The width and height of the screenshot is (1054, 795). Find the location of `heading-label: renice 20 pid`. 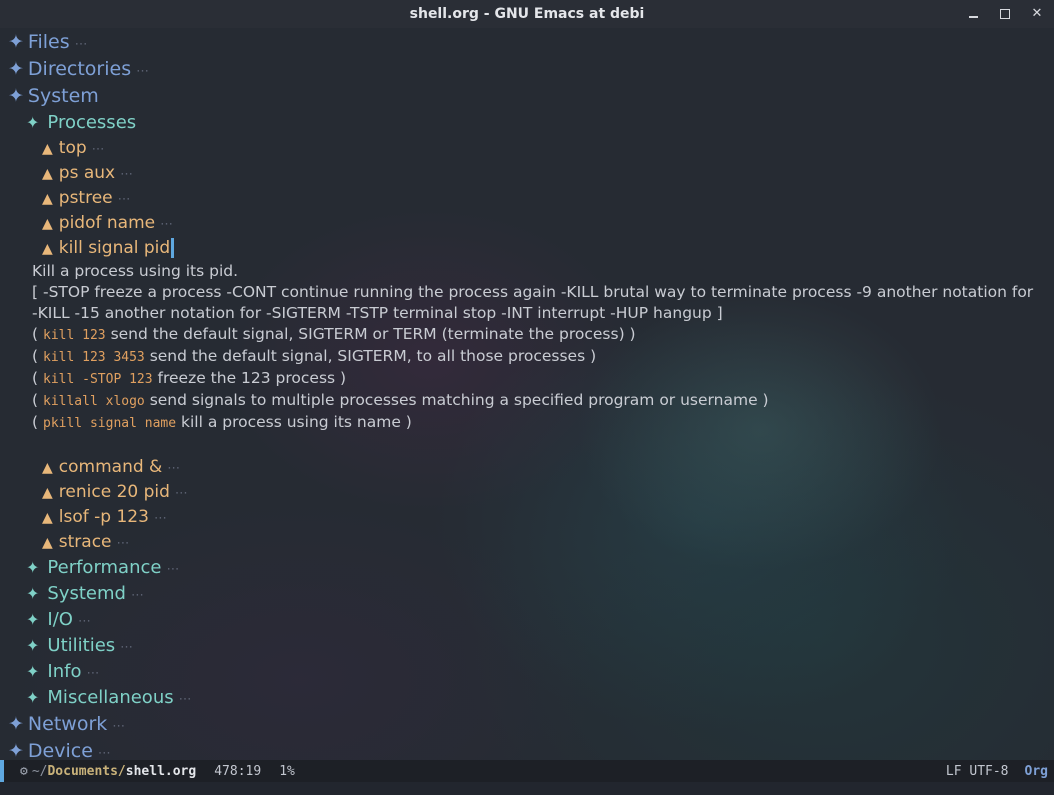

heading-label: renice 20 pid is located at coordinates (114, 492).